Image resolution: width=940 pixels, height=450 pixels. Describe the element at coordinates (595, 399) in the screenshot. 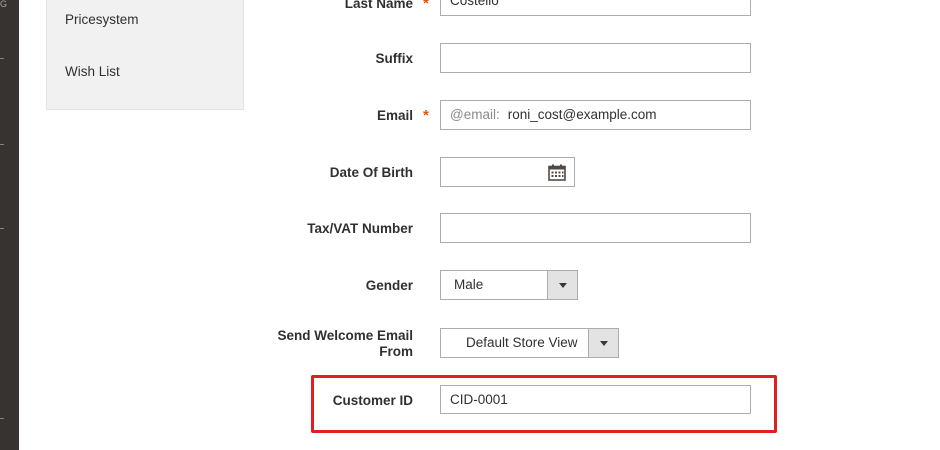

I see `customer-id-input: CID-0001` at that location.